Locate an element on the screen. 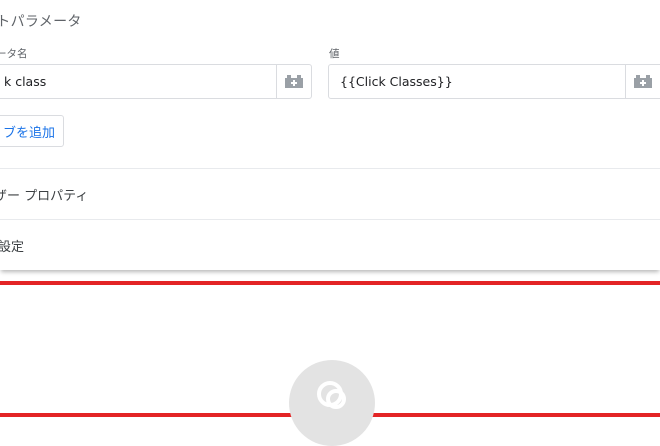 This screenshot has width=660, height=446. param-value-label: 値 is located at coordinates (334, 54).